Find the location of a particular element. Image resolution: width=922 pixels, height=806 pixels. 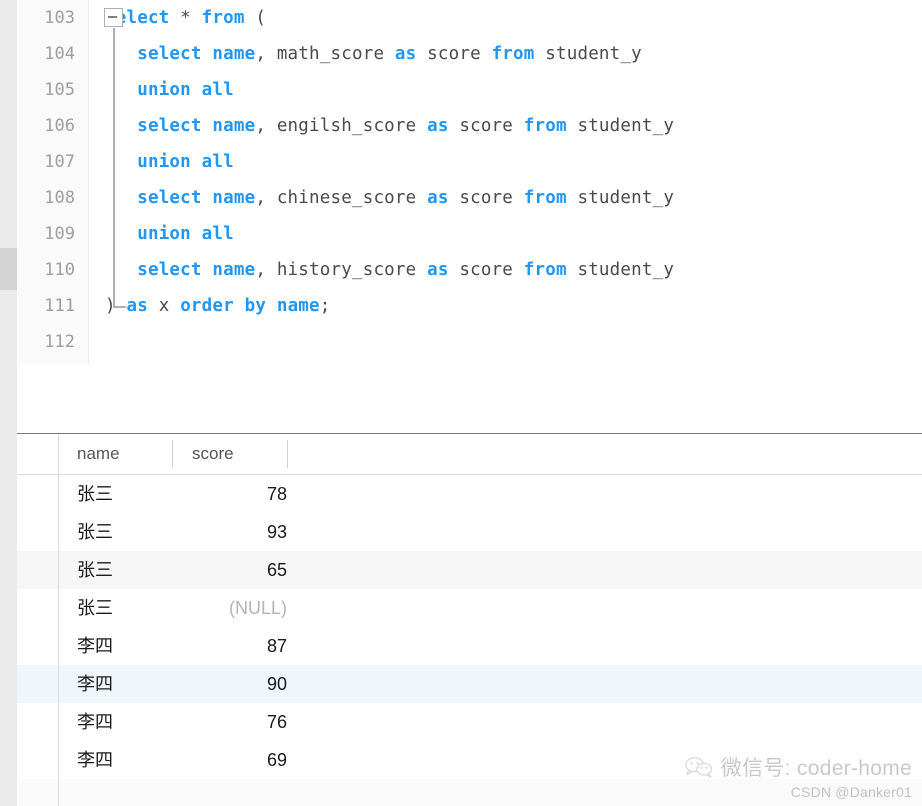

cell-score: 65 is located at coordinates (229, 570).